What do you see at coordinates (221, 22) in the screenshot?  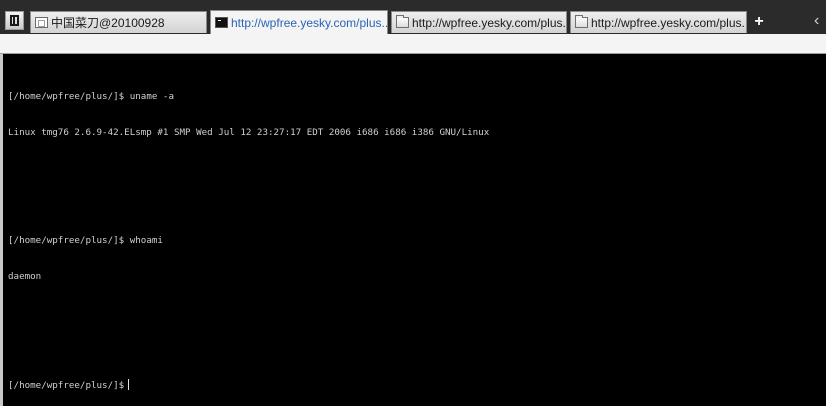 I see `terminal-icon` at bounding box center [221, 22].